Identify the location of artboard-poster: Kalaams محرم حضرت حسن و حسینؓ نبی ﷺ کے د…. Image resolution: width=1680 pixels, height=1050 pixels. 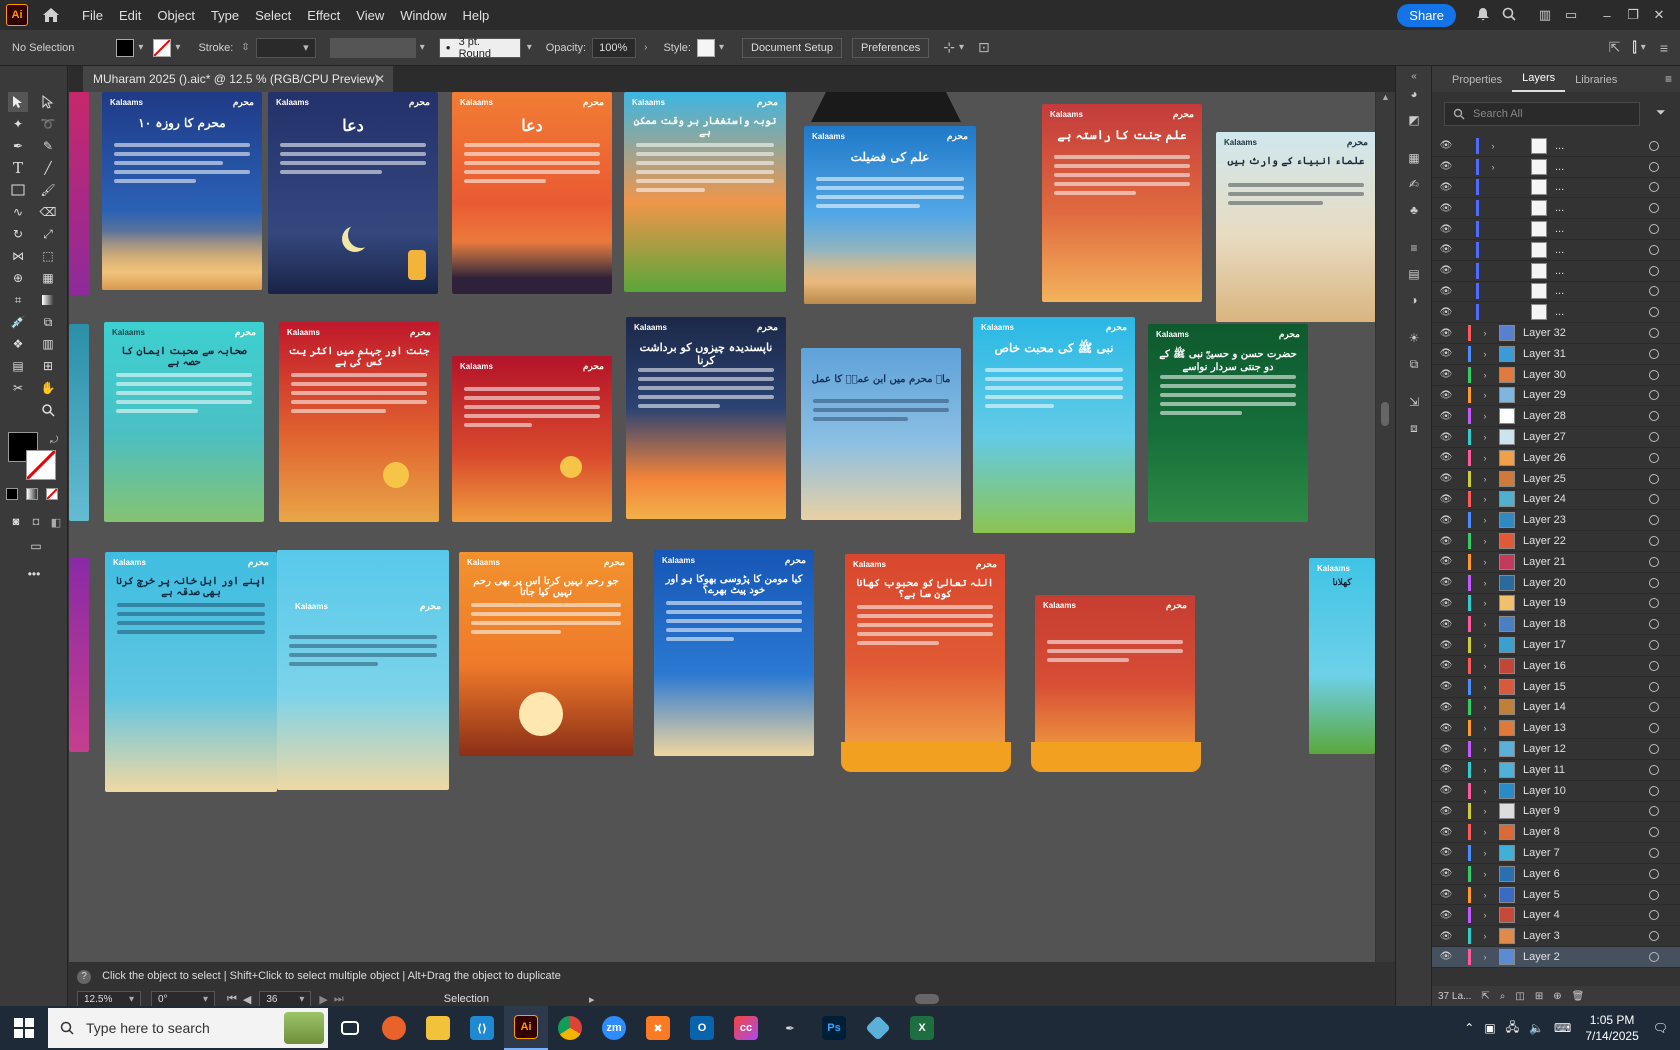
(1228, 423).